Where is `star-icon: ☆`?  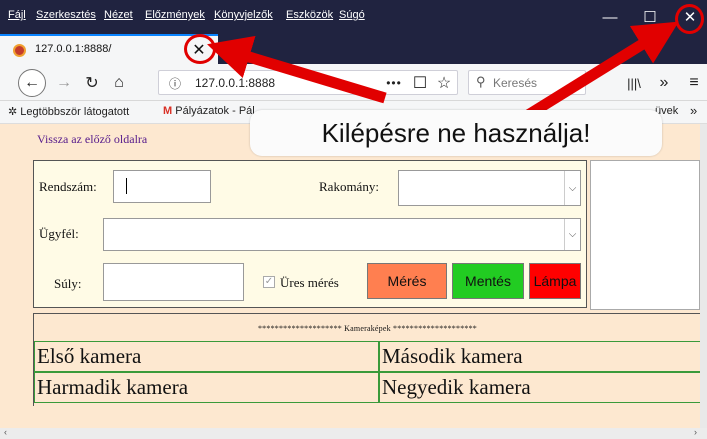 star-icon: ☆ is located at coordinates (444, 83).